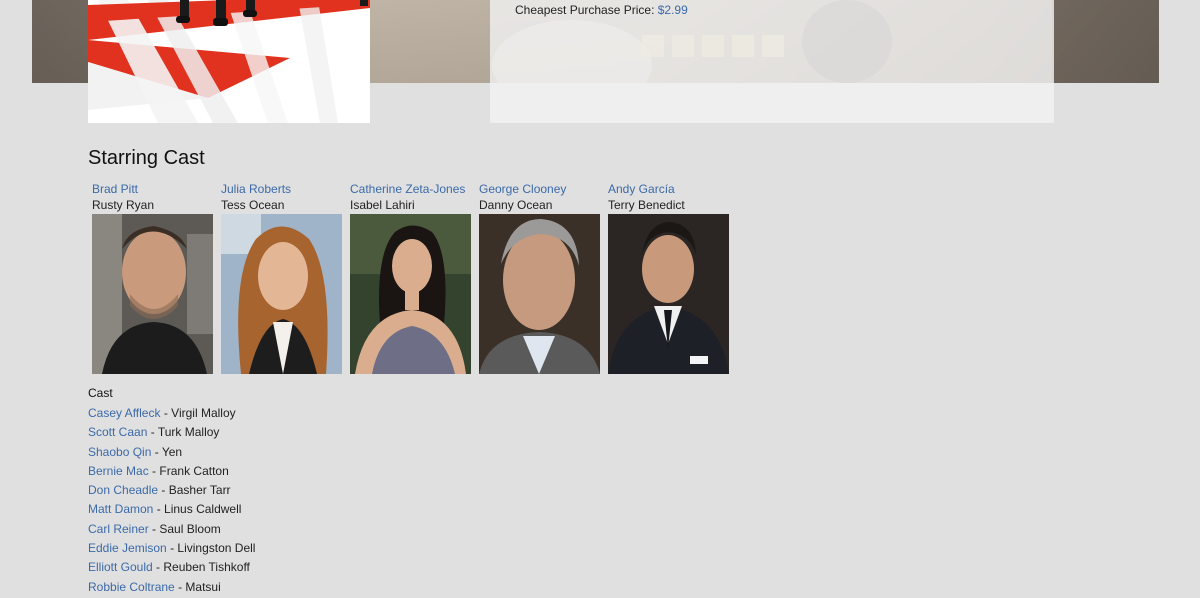 This screenshot has width=1200, height=598. Describe the element at coordinates (541, 190) in the screenshot. I see `actor-link: George Clooney` at that location.